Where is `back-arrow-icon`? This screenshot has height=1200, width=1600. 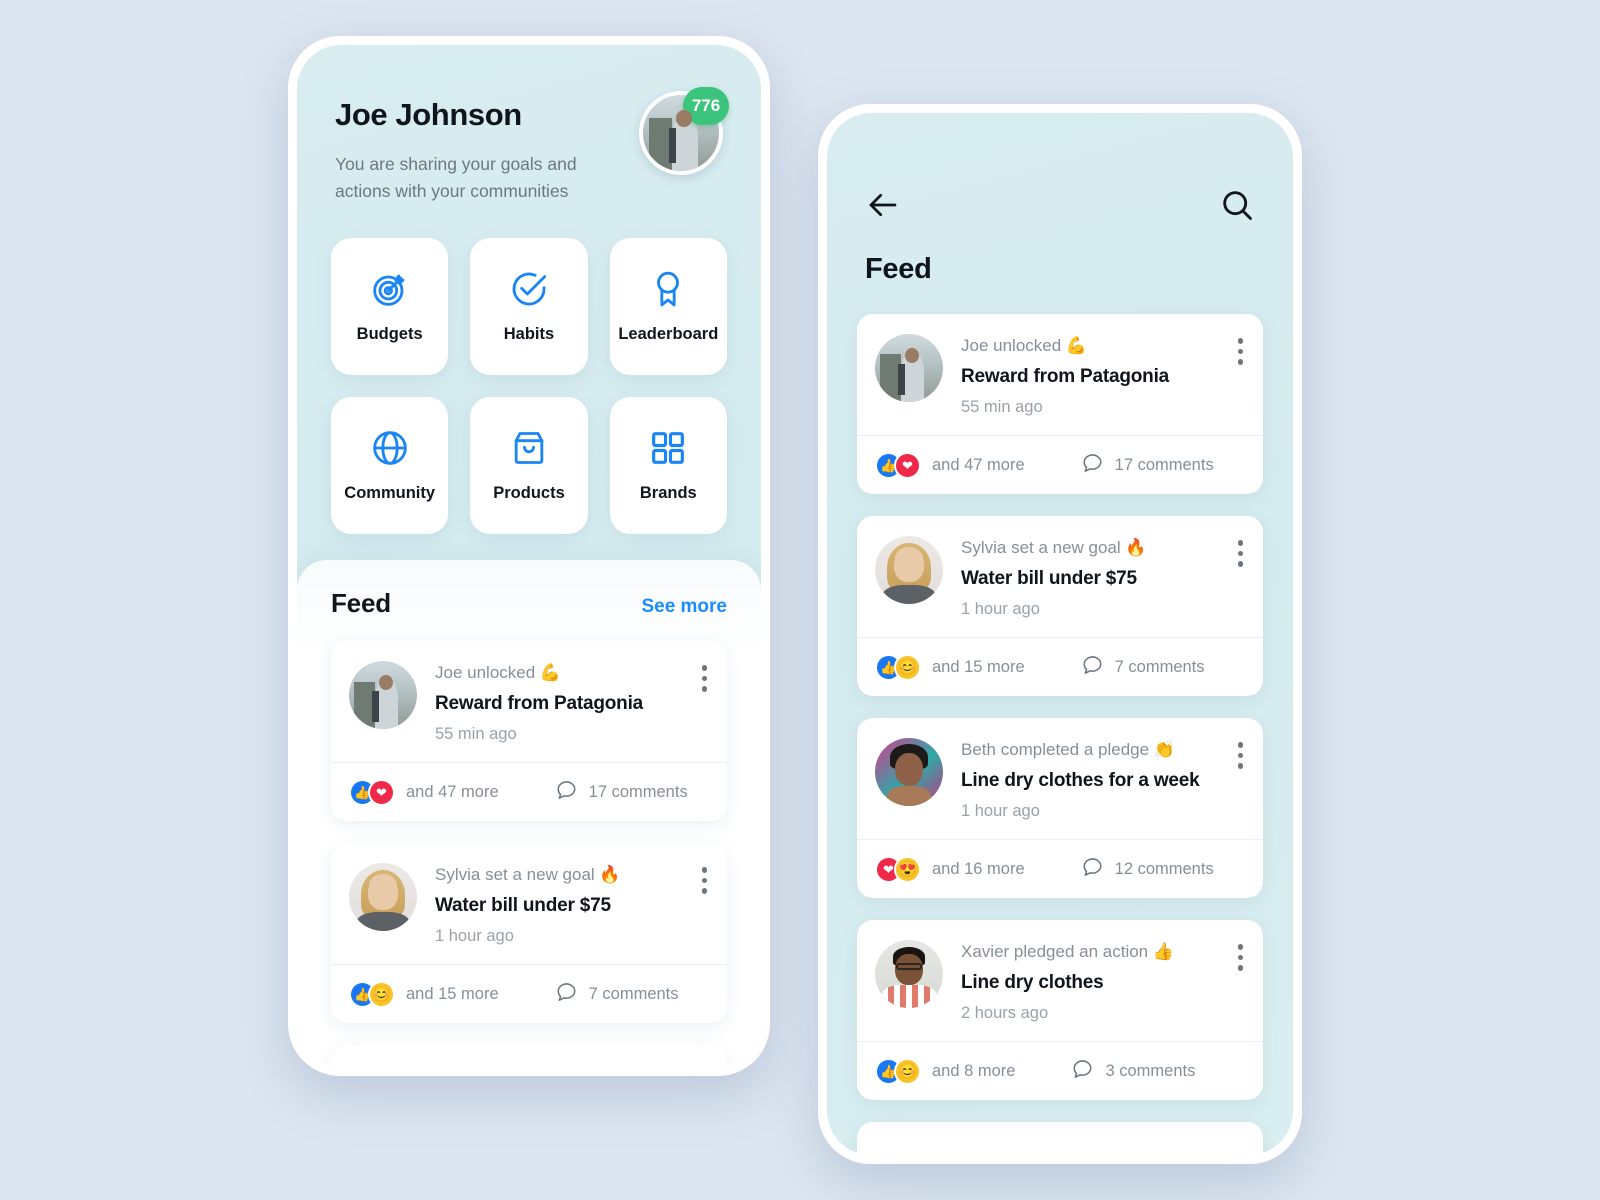
back-arrow-icon is located at coordinates (883, 205).